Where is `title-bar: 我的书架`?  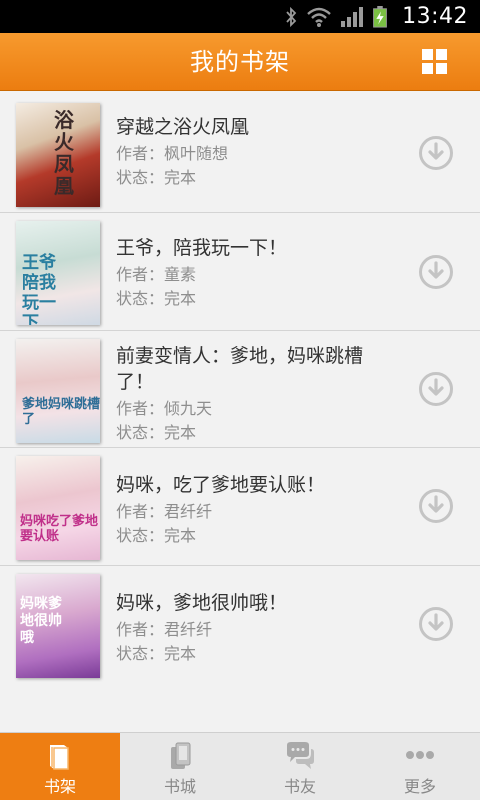 title-bar: 我的书架 is located at coordinates (240, 62).